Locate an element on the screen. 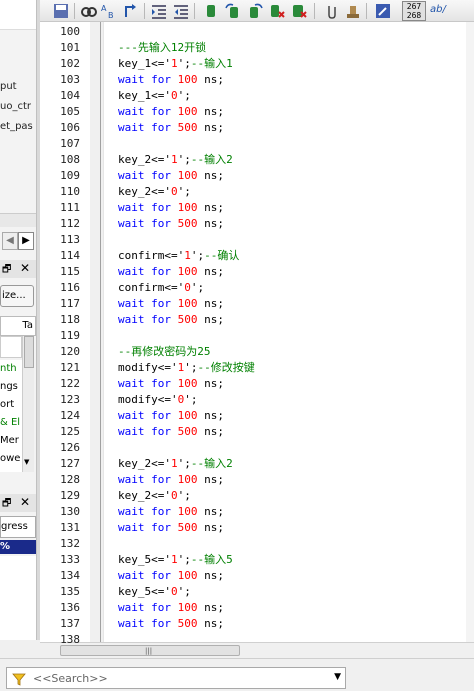 This screenshot has width=474, height=691. component-list: nth ngs ort & El Mer owe is located at coordinates (11, 416).